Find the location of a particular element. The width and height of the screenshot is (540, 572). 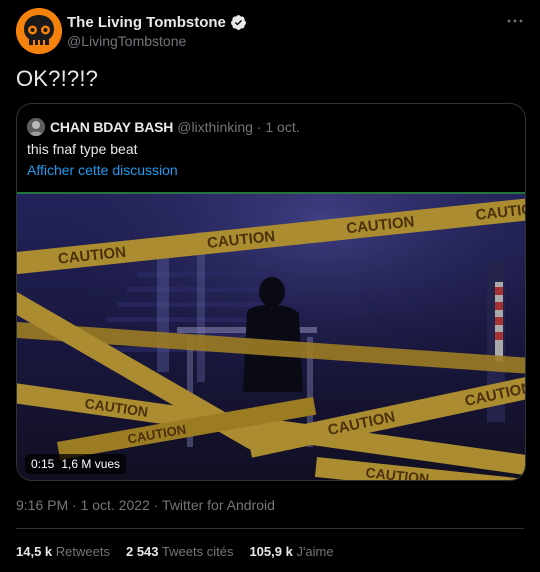

verified-badge-icon is located at coordinates (238, 22).